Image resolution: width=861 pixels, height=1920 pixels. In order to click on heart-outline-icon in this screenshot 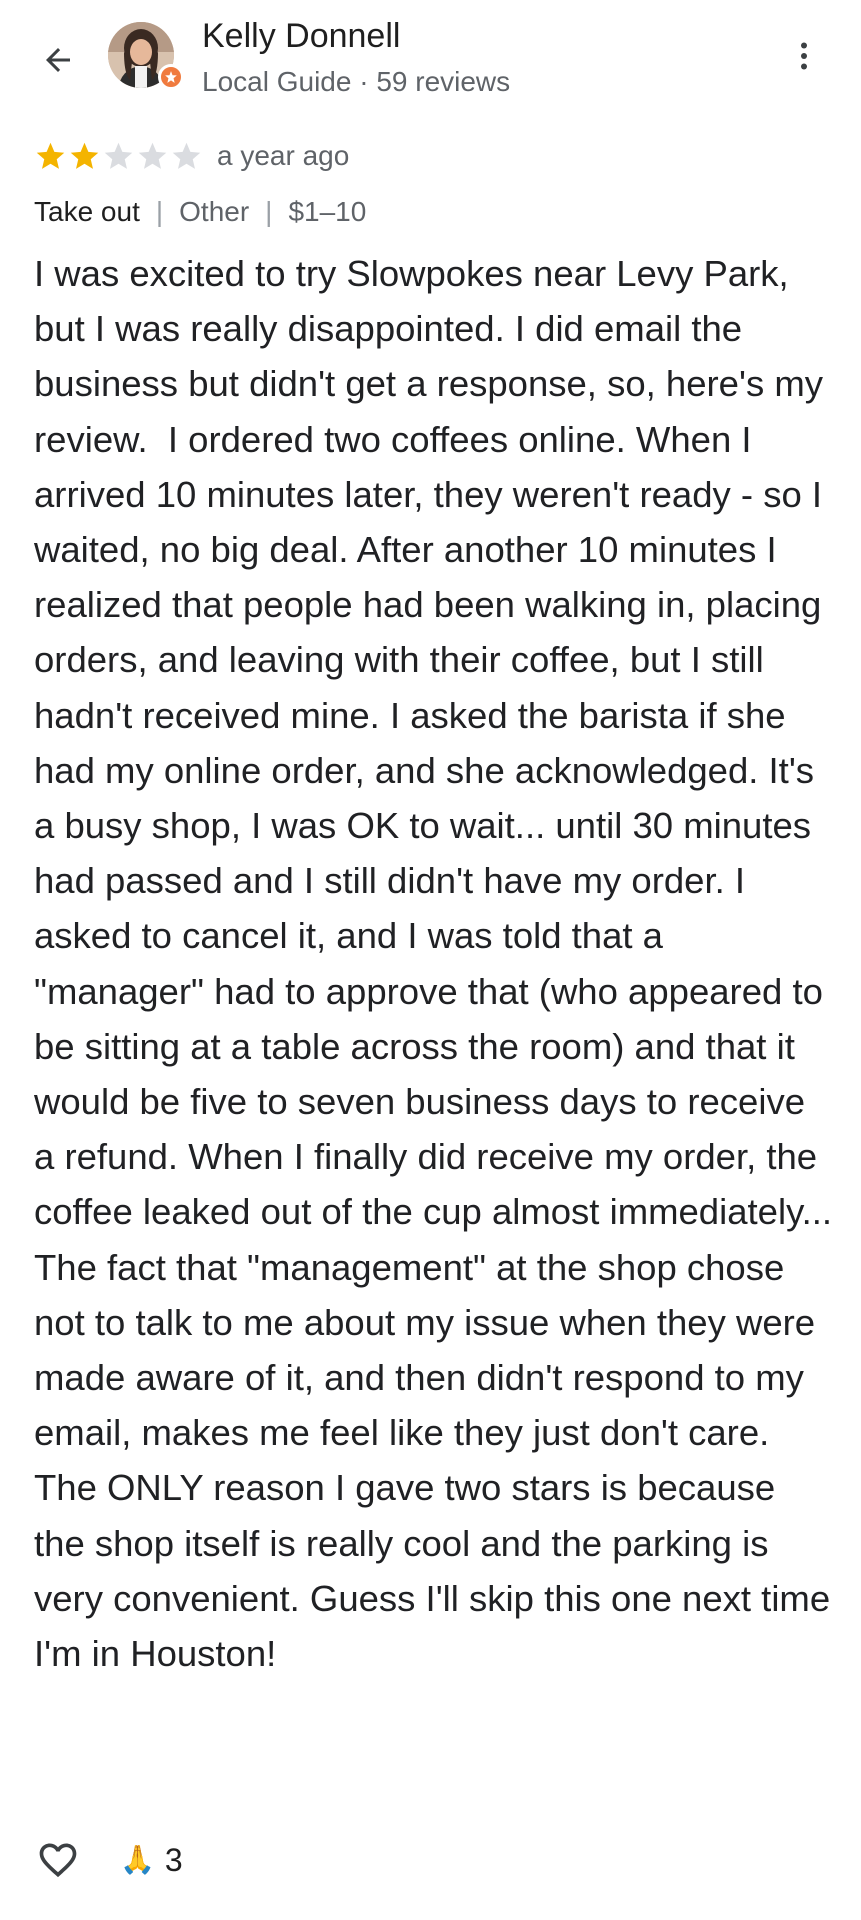, I will do `click(58, 1860)`.